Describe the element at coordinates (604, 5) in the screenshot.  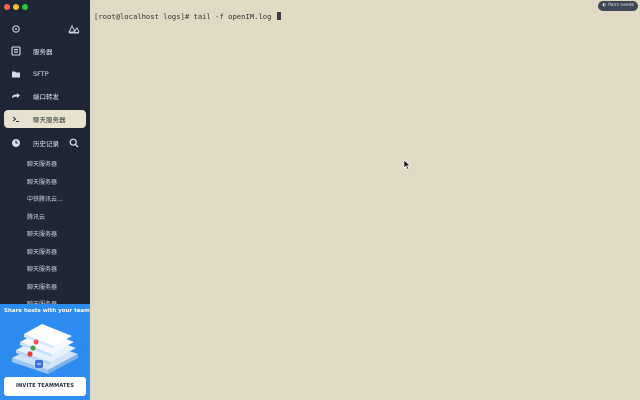
I see `pair-icon: ◐` at that location.